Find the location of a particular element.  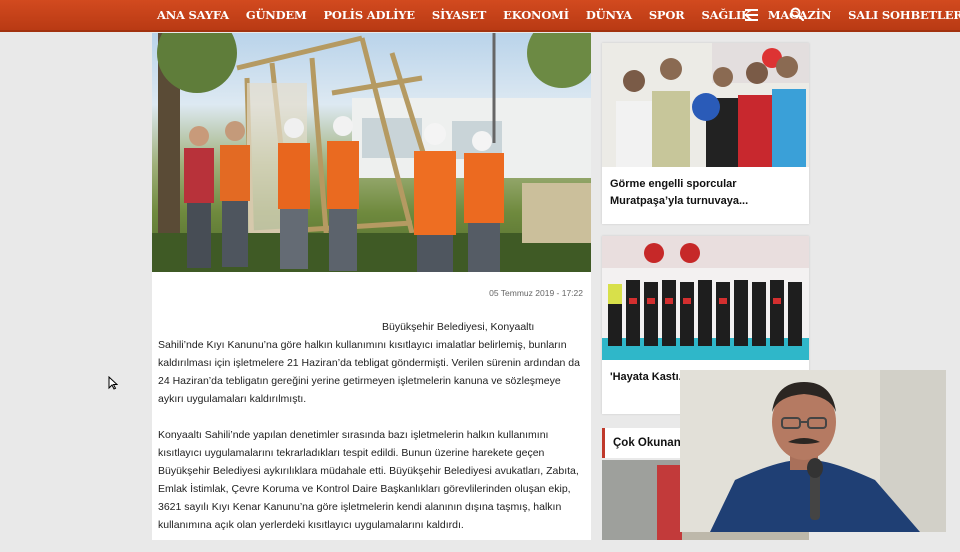

search-icon is located at coordinates (797, 14).